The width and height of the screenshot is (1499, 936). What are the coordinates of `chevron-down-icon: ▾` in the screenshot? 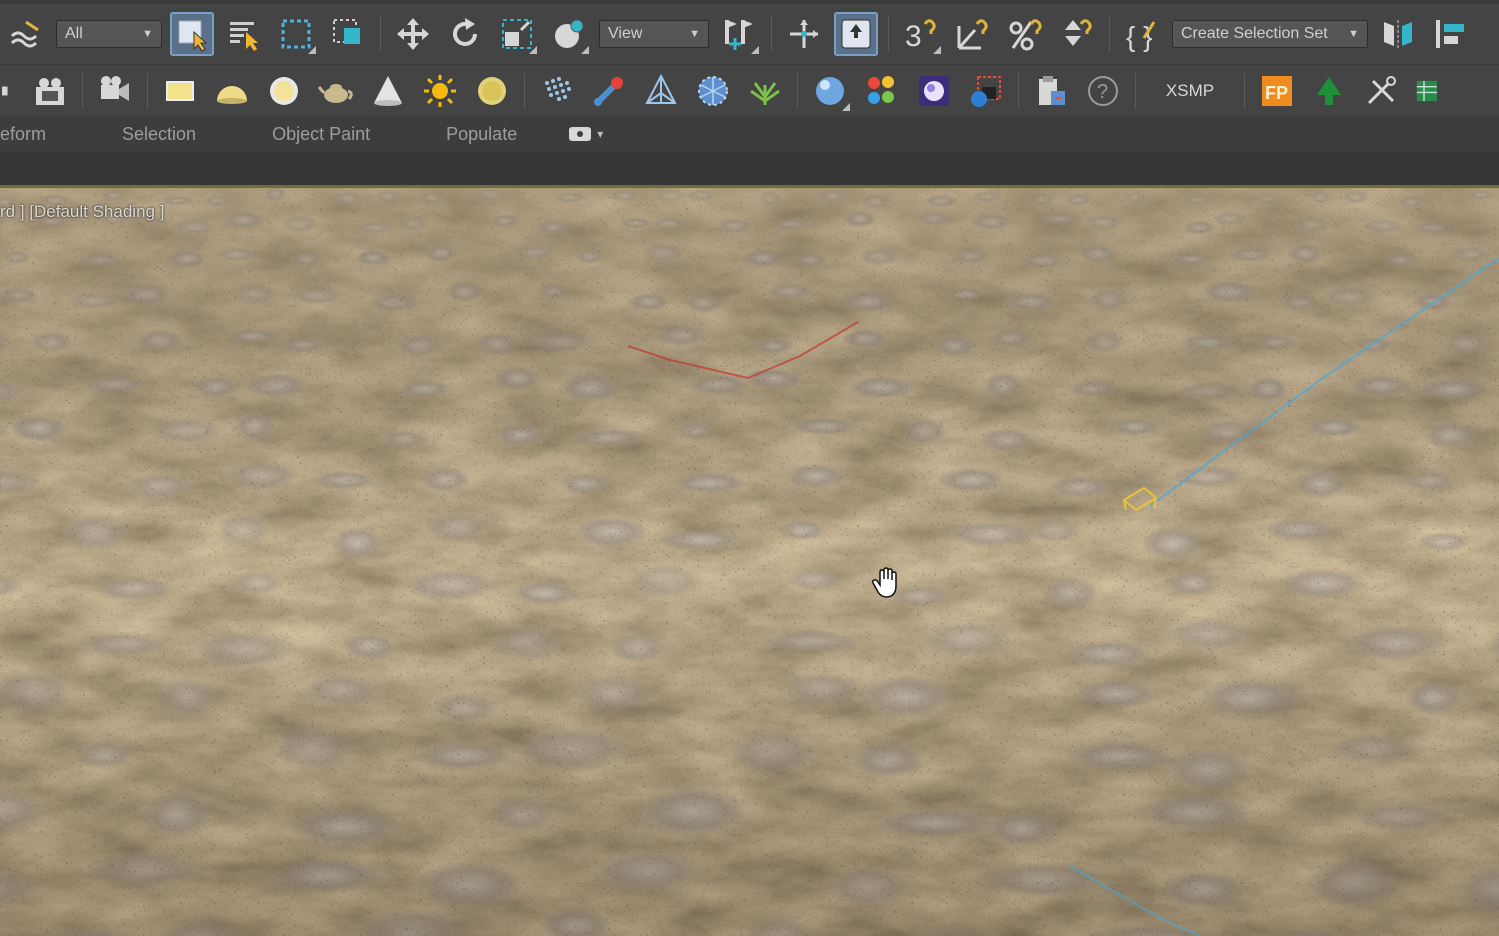 It's located at (600, 134).